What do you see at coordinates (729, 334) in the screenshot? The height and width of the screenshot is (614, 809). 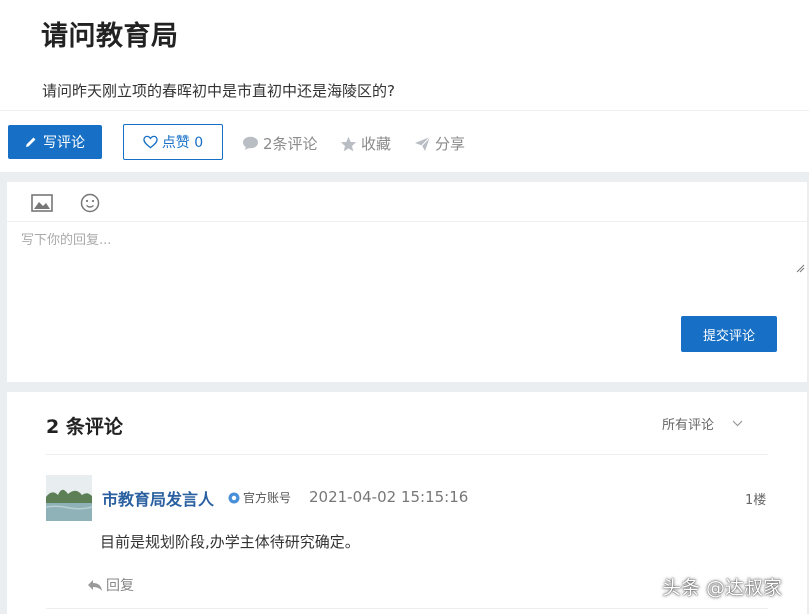 I see `submit-comment-button: 提交评论` at bounding box center [729, 334].